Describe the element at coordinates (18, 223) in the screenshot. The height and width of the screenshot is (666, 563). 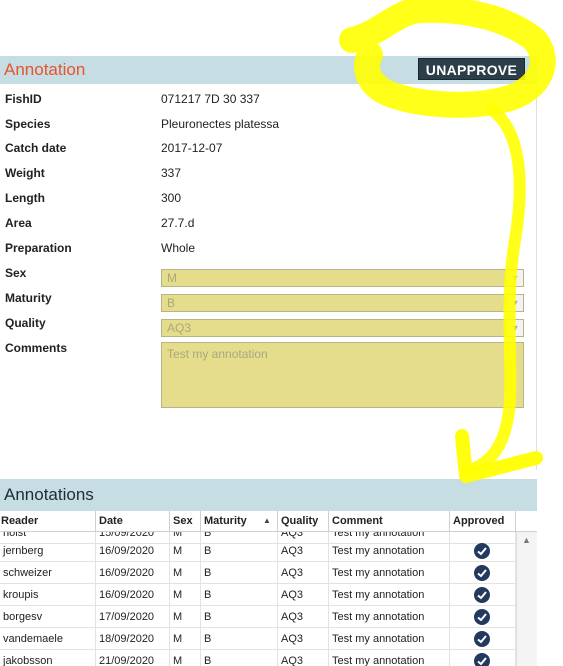
I see `area-label: Area` at that location.